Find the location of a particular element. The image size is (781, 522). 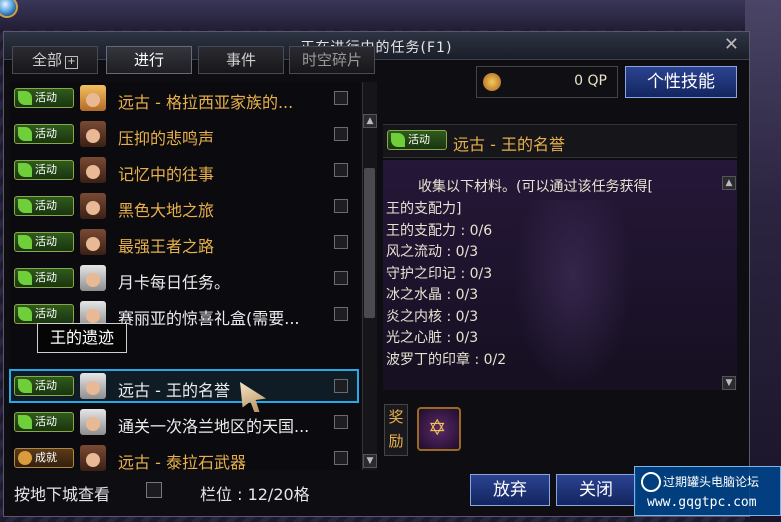

tab-all-label: 全部 is located at coordinates (46, 60).